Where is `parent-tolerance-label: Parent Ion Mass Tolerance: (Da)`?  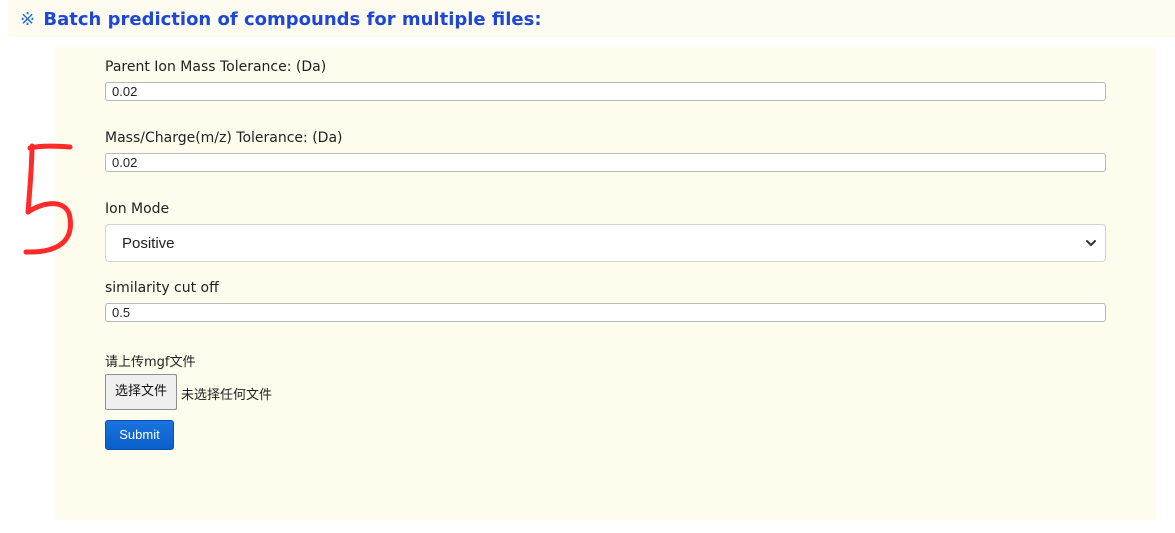 parent-tolerance-label: Parent Ion Mass Tolerance: (Da) is located at coordinates (216, 67).